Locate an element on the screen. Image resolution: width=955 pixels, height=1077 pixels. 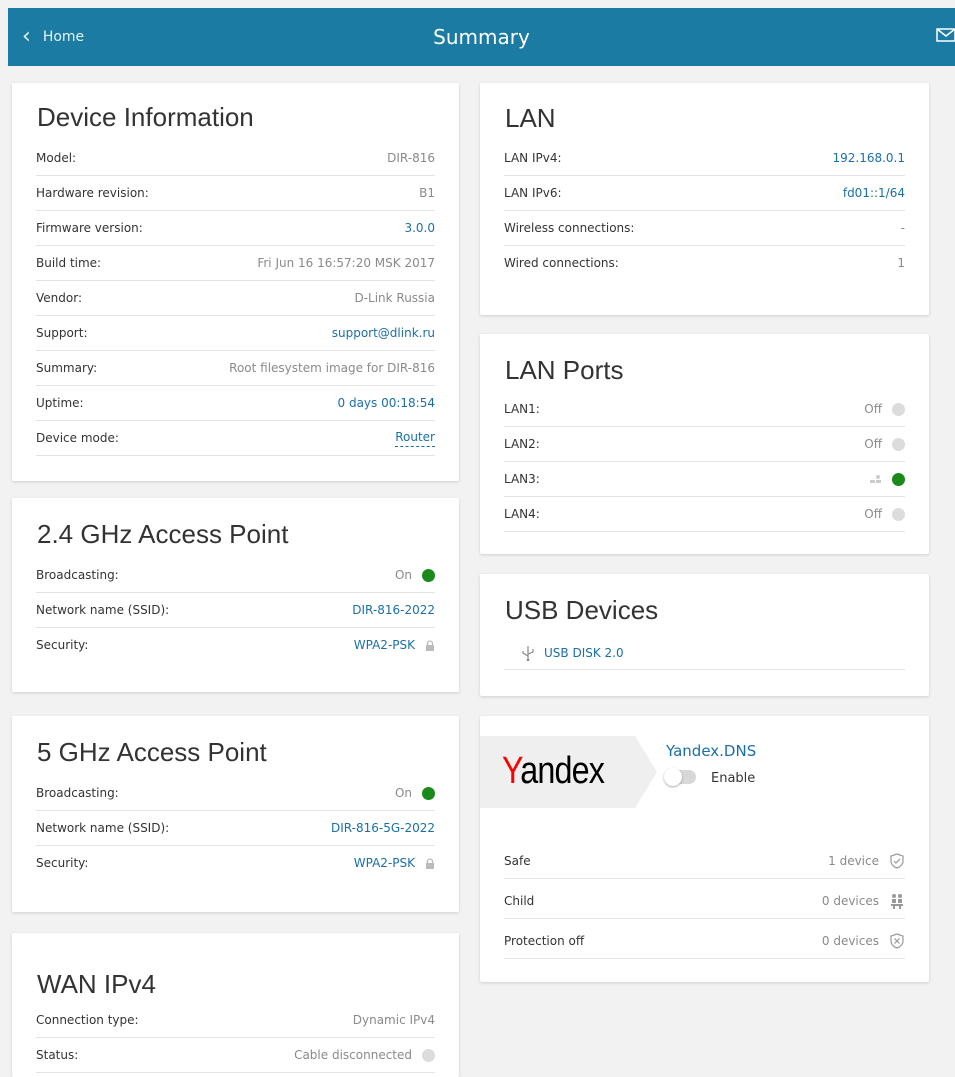
lan-ipv6-row: LAN IPv6: fd01::1/64 is located at coordinates (704, 193).